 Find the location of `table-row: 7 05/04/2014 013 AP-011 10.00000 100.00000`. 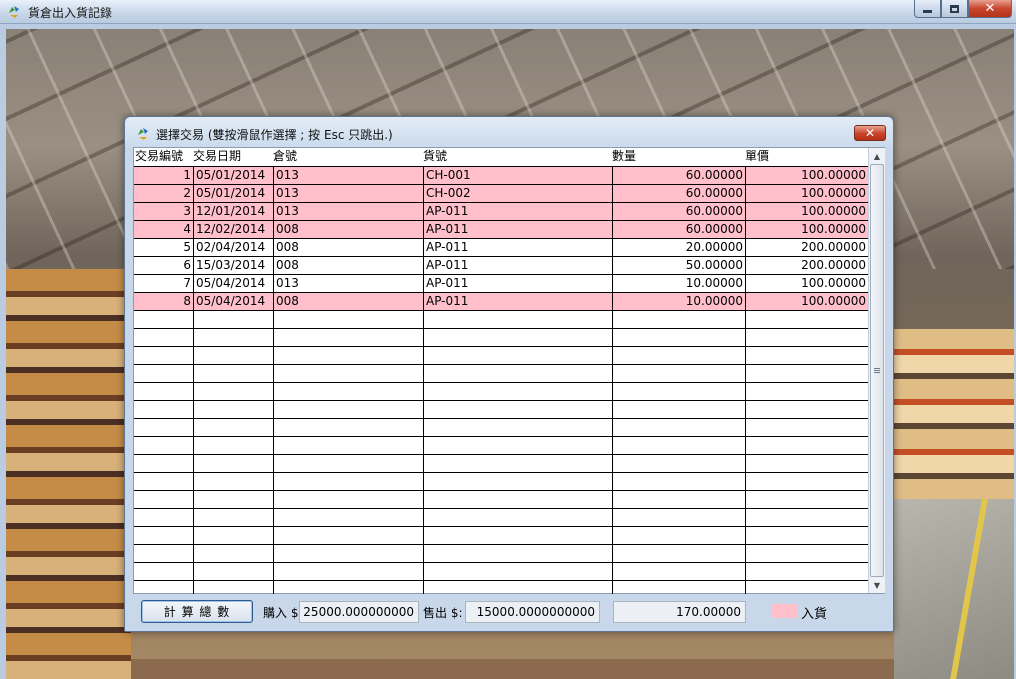

table-row: 7 05/04/2014 013 AP-011 10.00000 100.00000 is located at coordinates (501, 283).